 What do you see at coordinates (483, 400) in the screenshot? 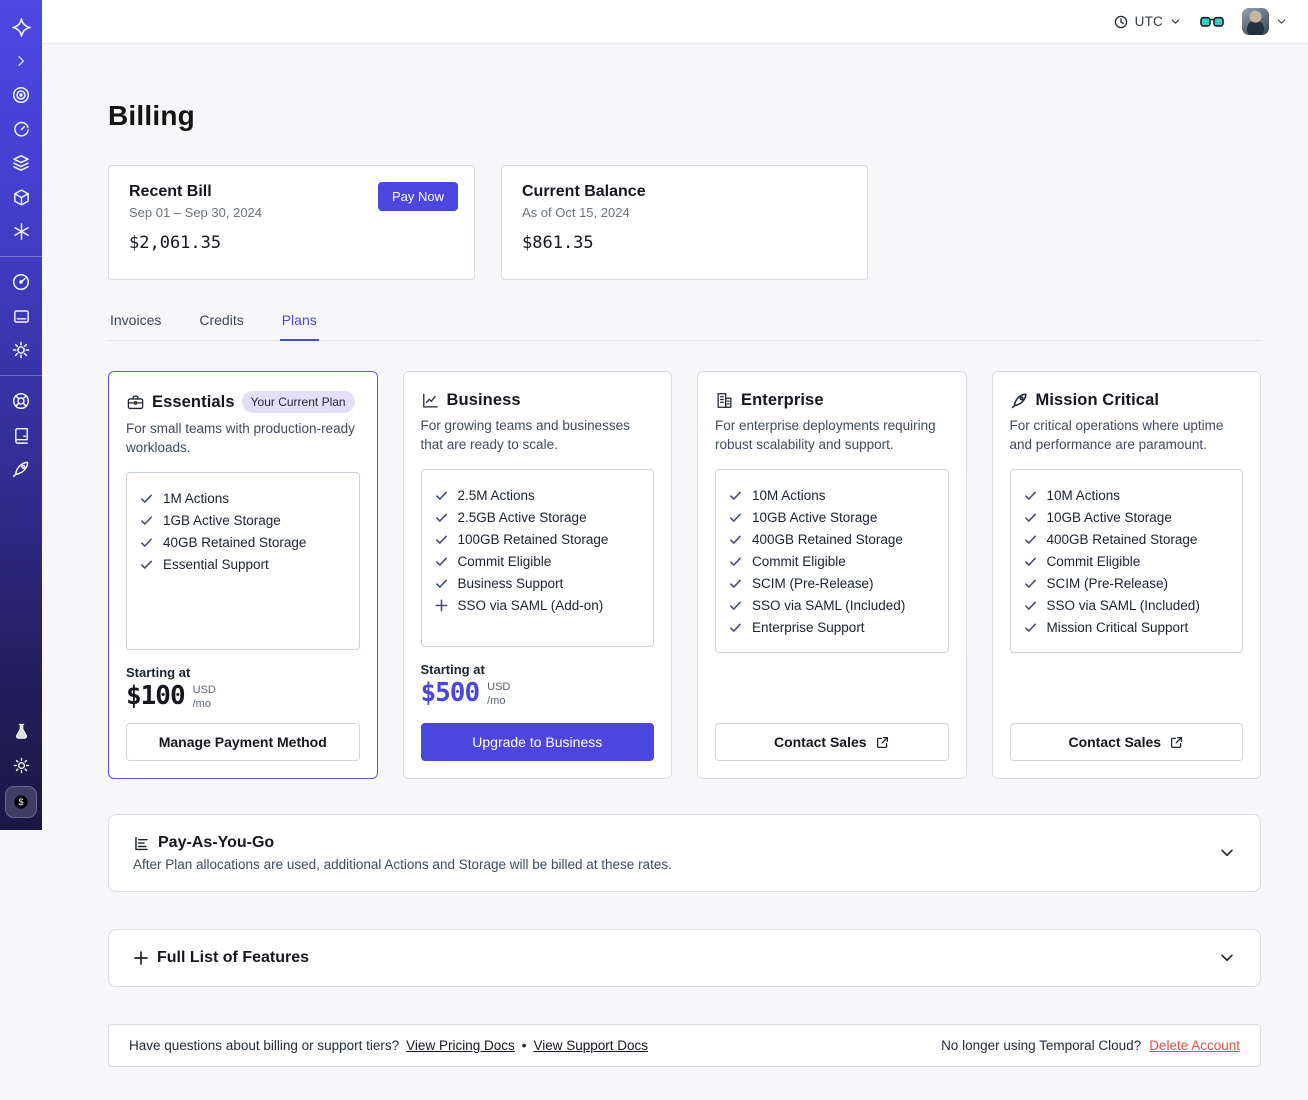
I see `plan-title: Business` at bounding box center [483, 400].